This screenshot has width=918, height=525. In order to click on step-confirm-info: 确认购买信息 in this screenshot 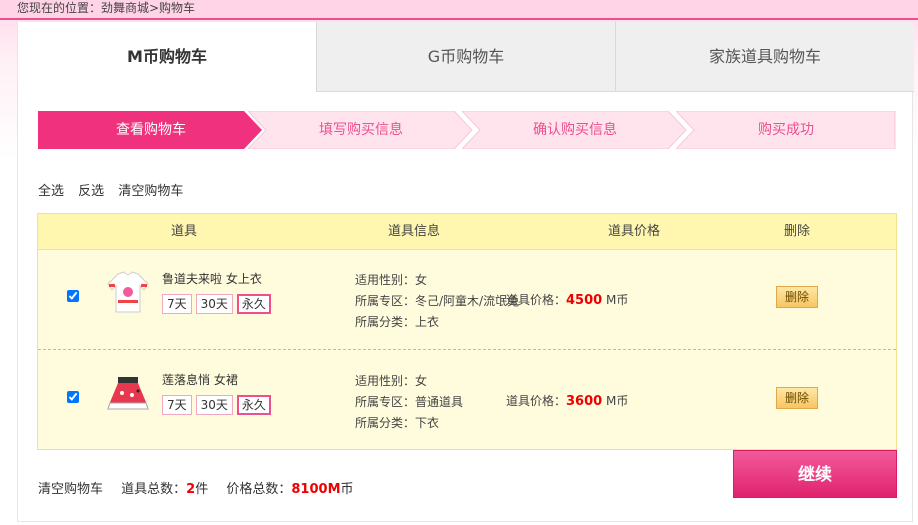, I will do `click(575, 130)`.